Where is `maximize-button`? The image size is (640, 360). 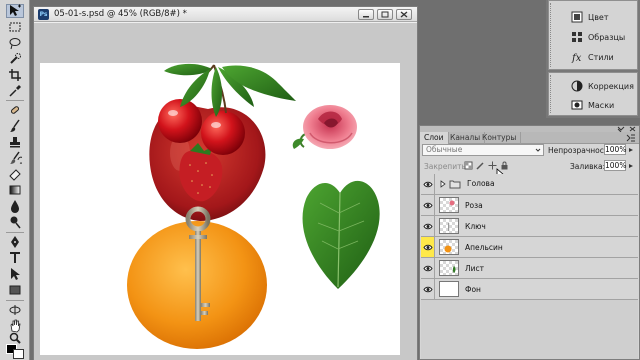 maximize-button is located at coordinates (385, 14).